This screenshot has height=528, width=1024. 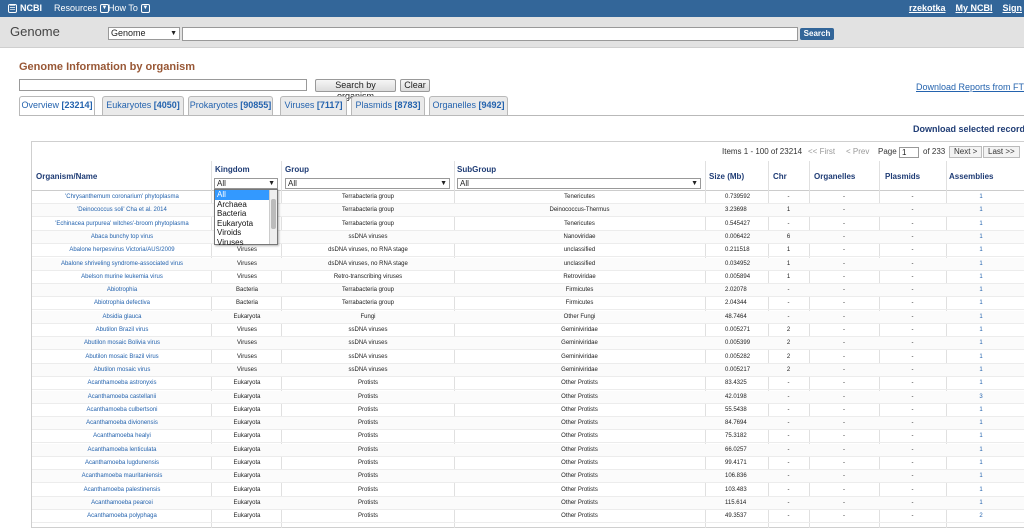 I want to click on col-subgroup: SubGroup, so click(x=476, y=169).